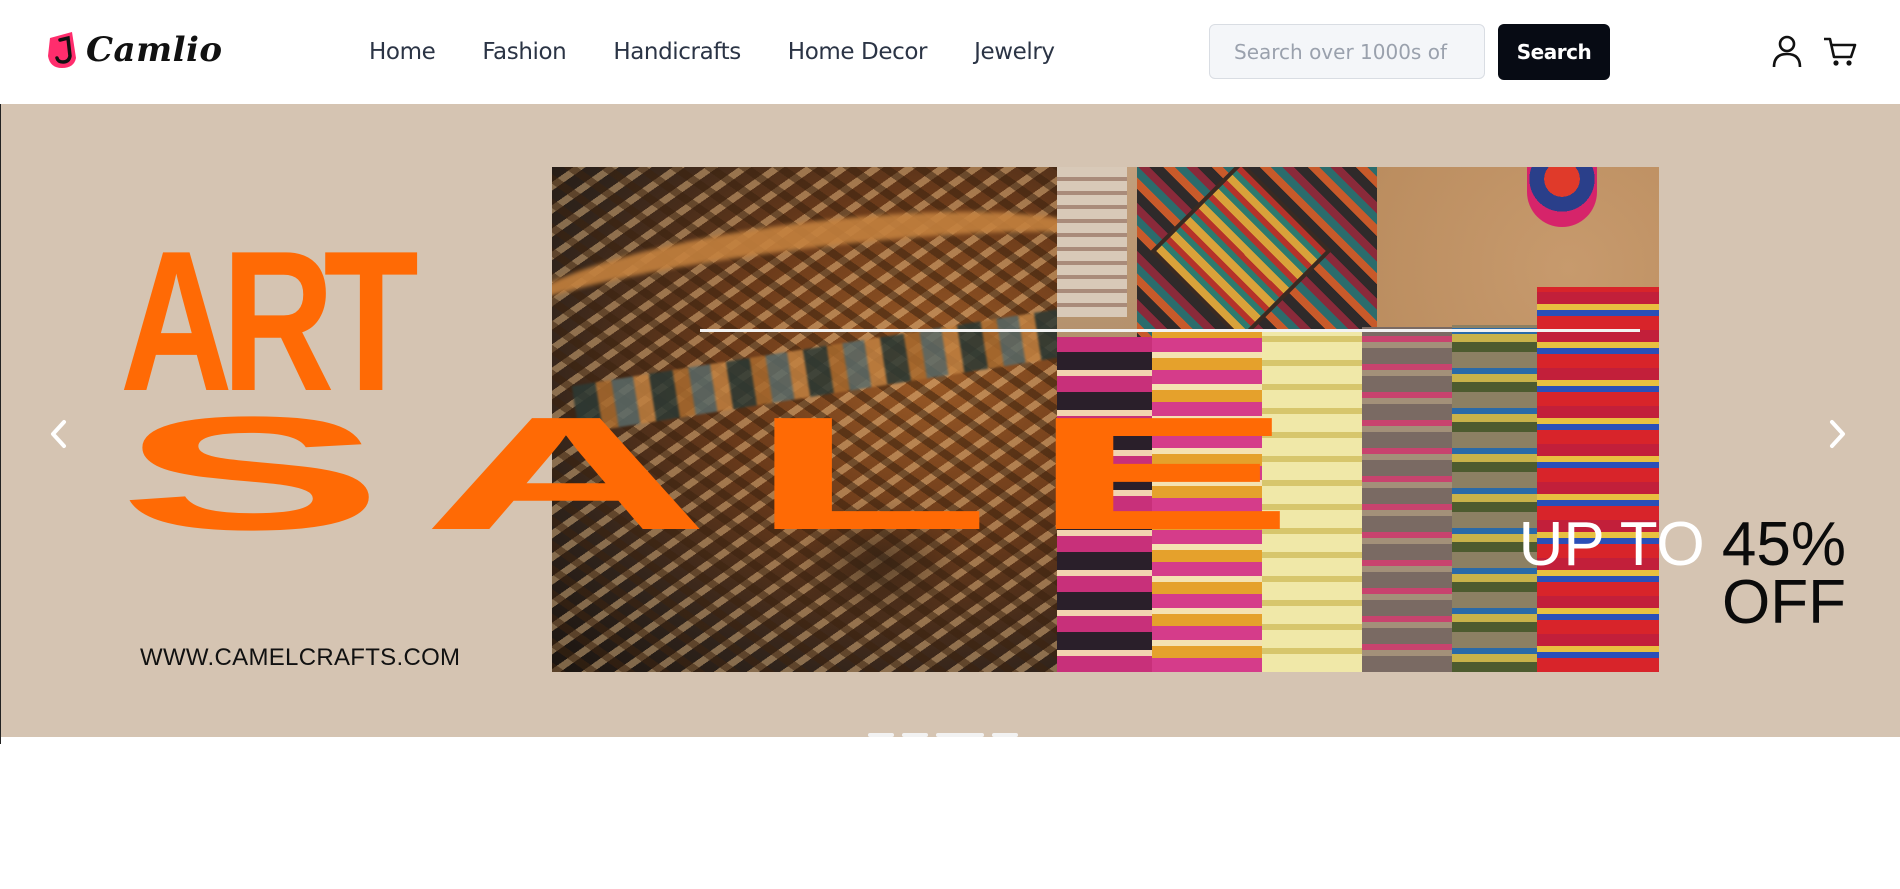 This screenshot has height=889, width=1900. What do you see at coordinates (1840, 52) in the screenshot?
I see `cart-icon` at bounding box center [1840, 52].